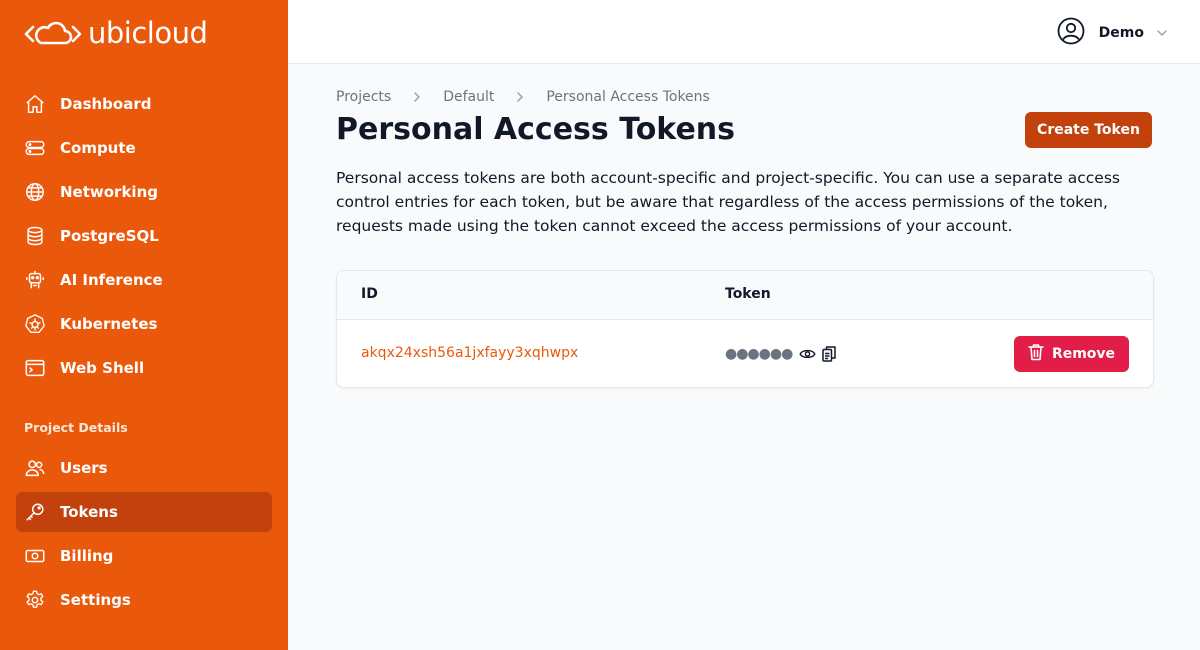 The height and width of the screenshot is (650, 1200). I want to click on trash-icon, so click(1036, 354).